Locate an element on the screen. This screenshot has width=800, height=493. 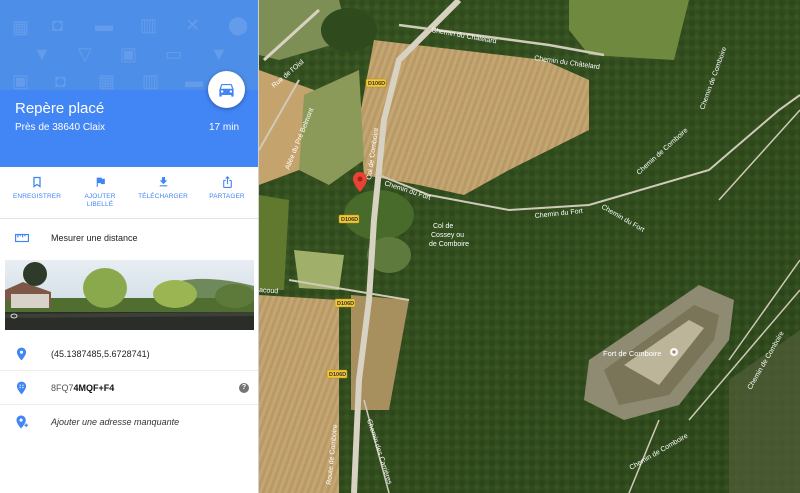
coffee-icon: ▣ is located at coordinates (129, 54).